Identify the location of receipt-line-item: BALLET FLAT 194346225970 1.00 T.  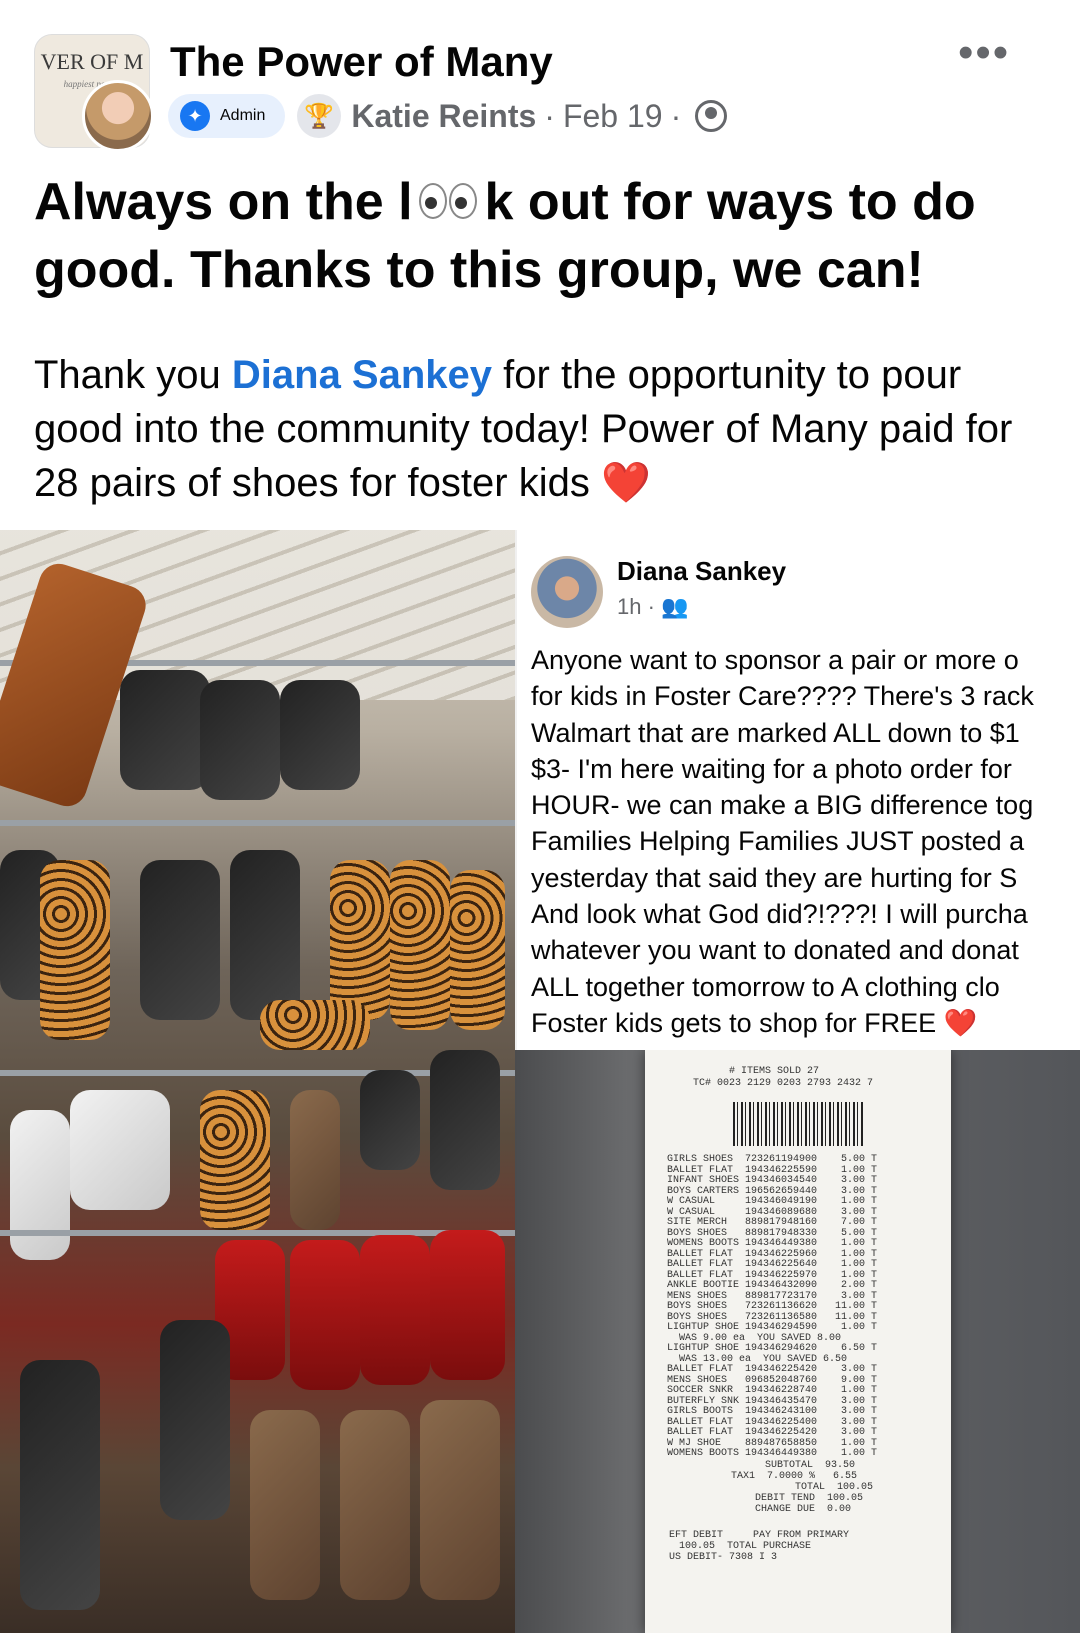
(772, 1275).